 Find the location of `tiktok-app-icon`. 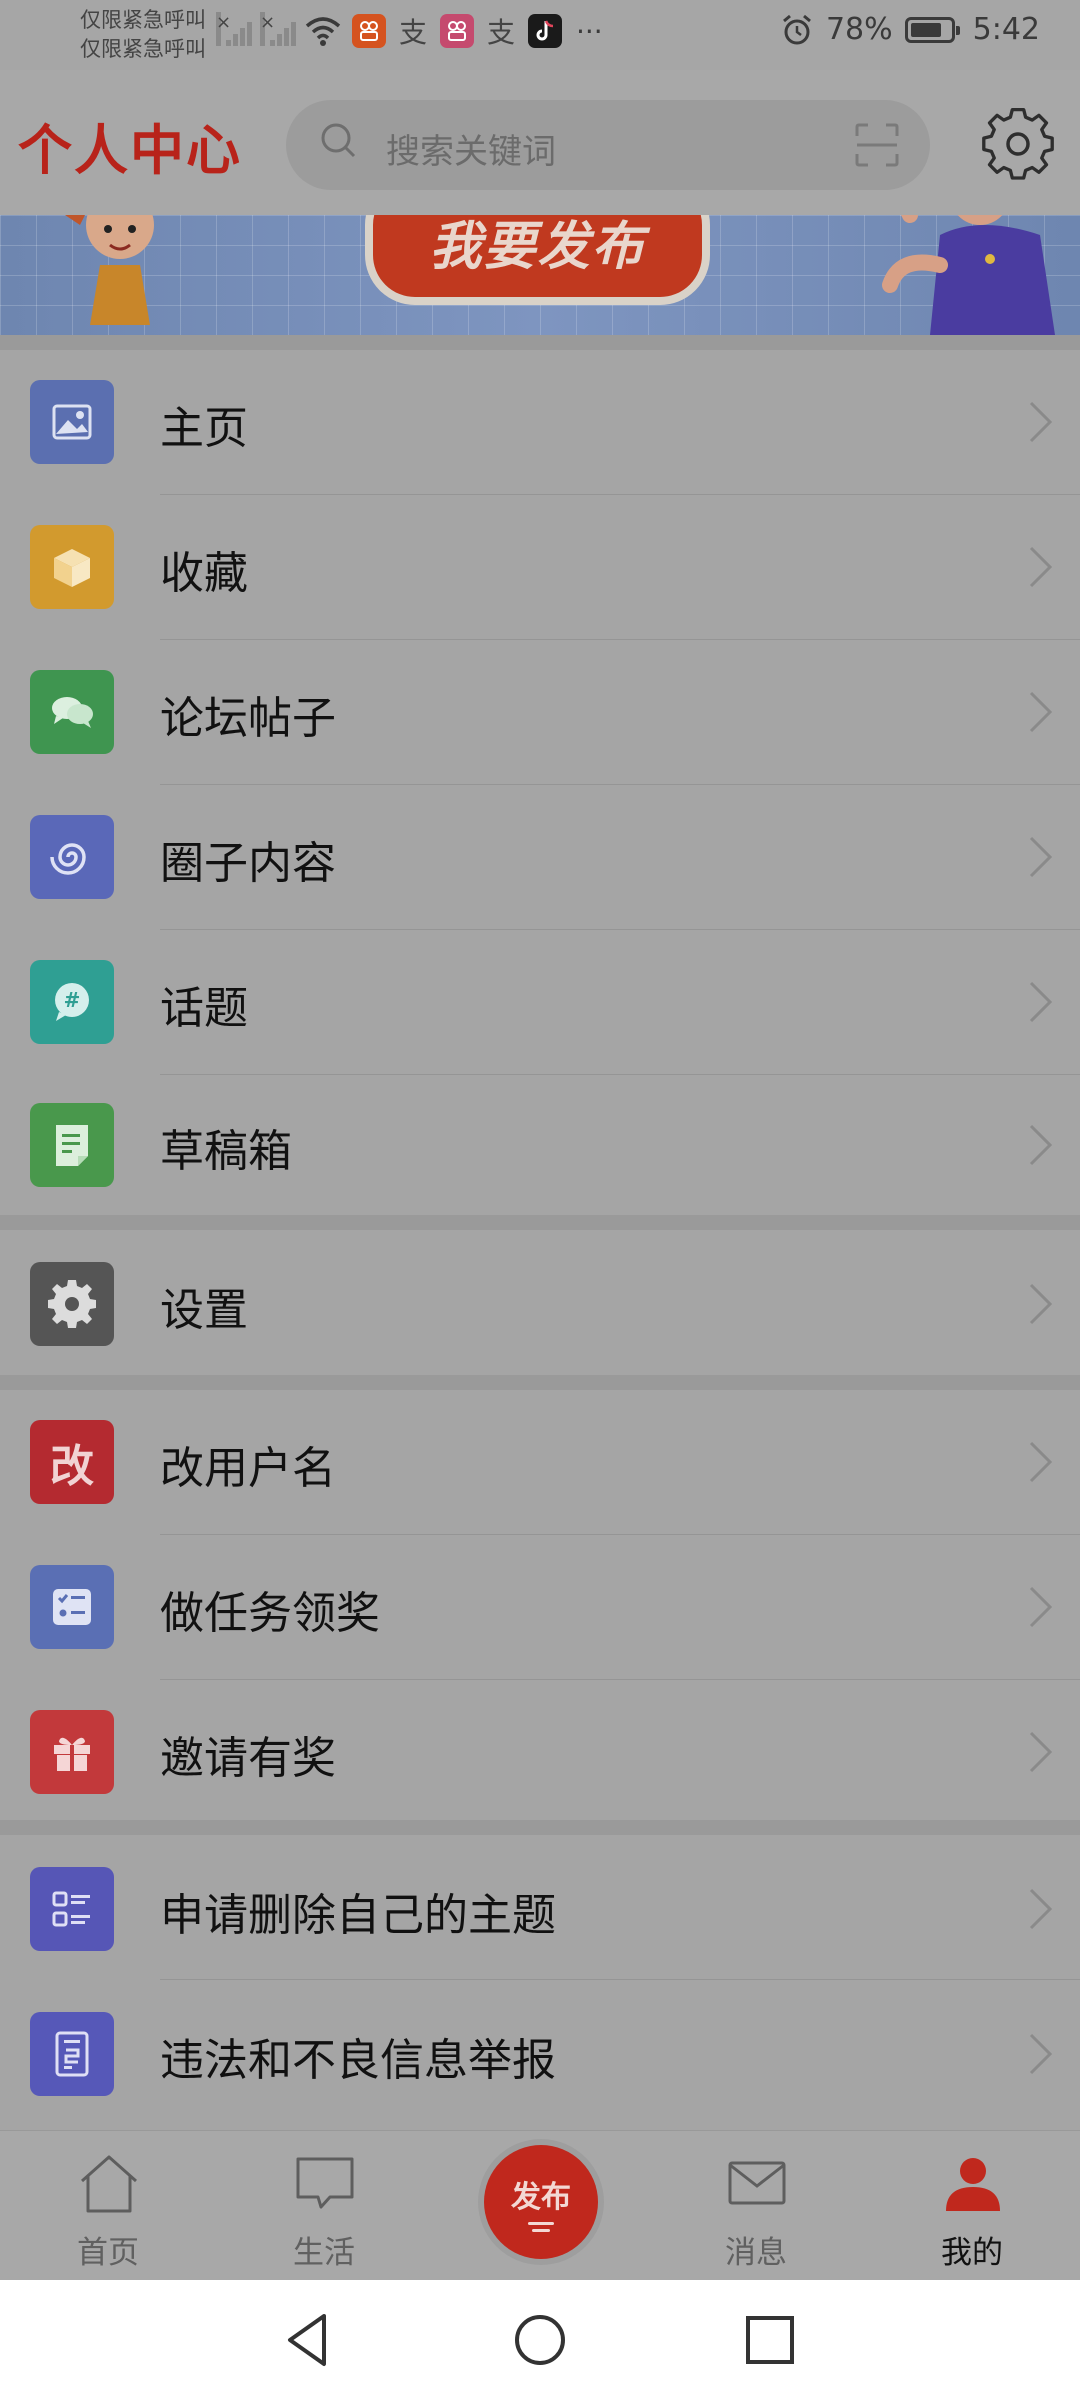

tiktok-app-icon is located at coordinates (545, 31).